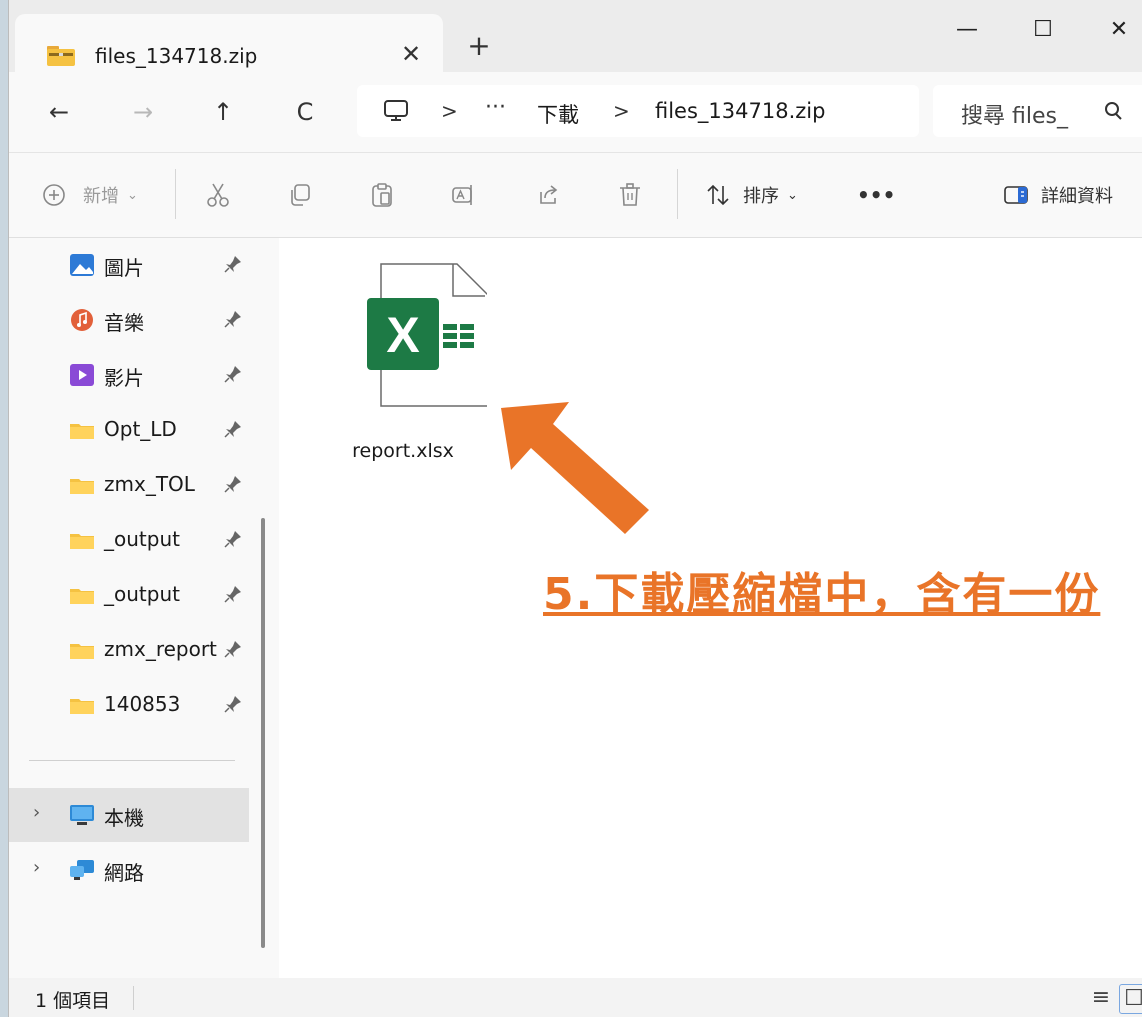  What do you see at coordinates (140, 429) in the screenshot?
I see `sidebar-item-label: Opt_LD` at bounding box center [140, 429].